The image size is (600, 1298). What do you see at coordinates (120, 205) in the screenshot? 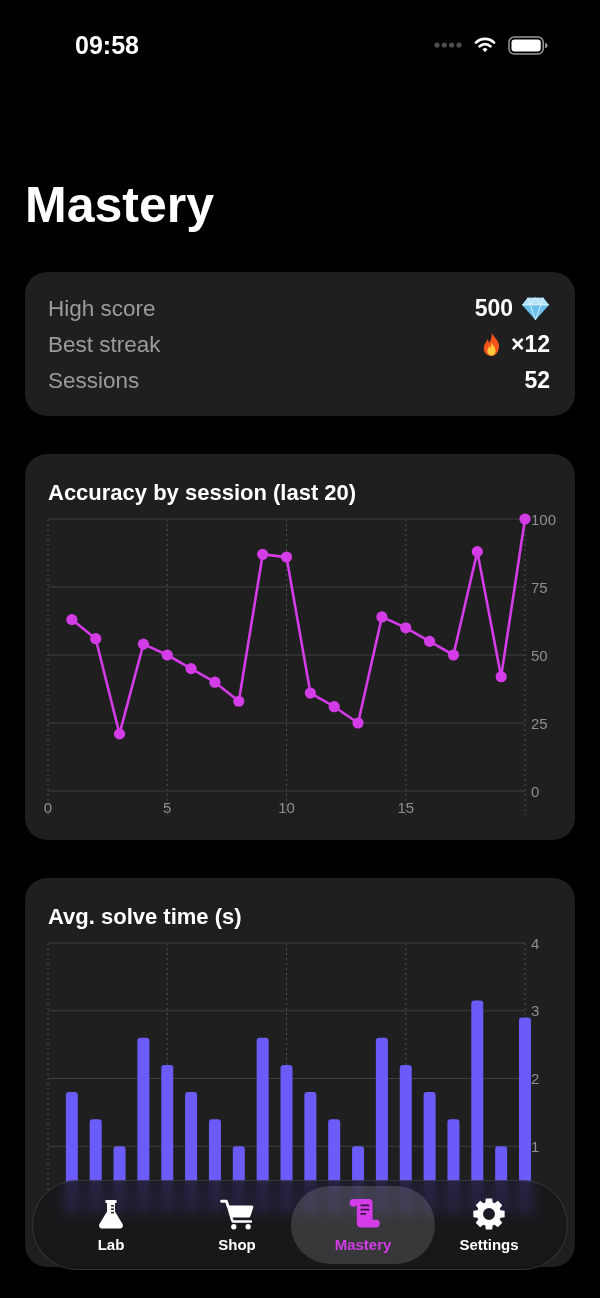
I see `page-title: Mastery` at bounding box center [120, 205].